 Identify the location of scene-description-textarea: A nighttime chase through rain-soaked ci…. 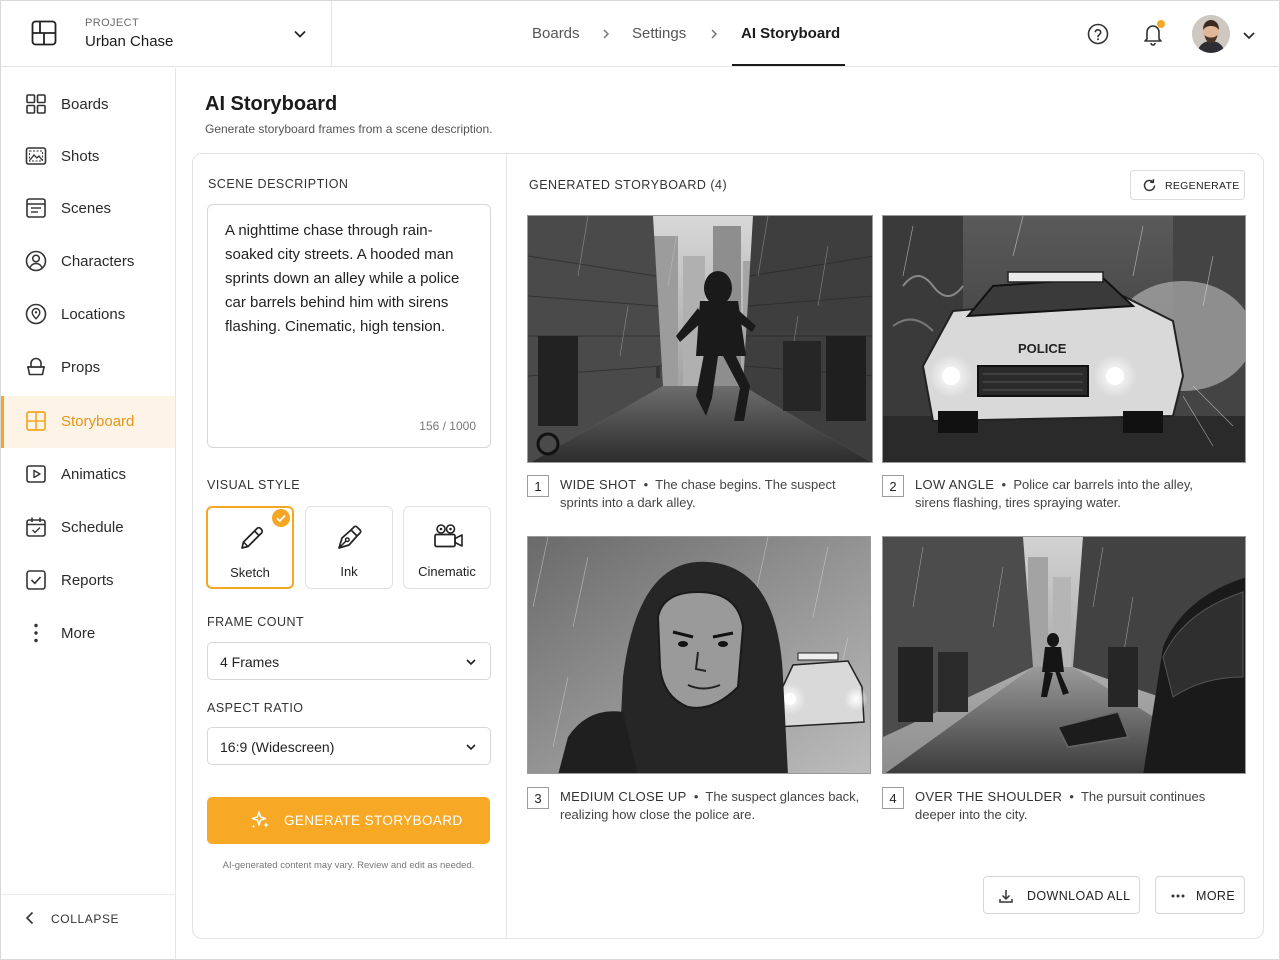
(349, 326).